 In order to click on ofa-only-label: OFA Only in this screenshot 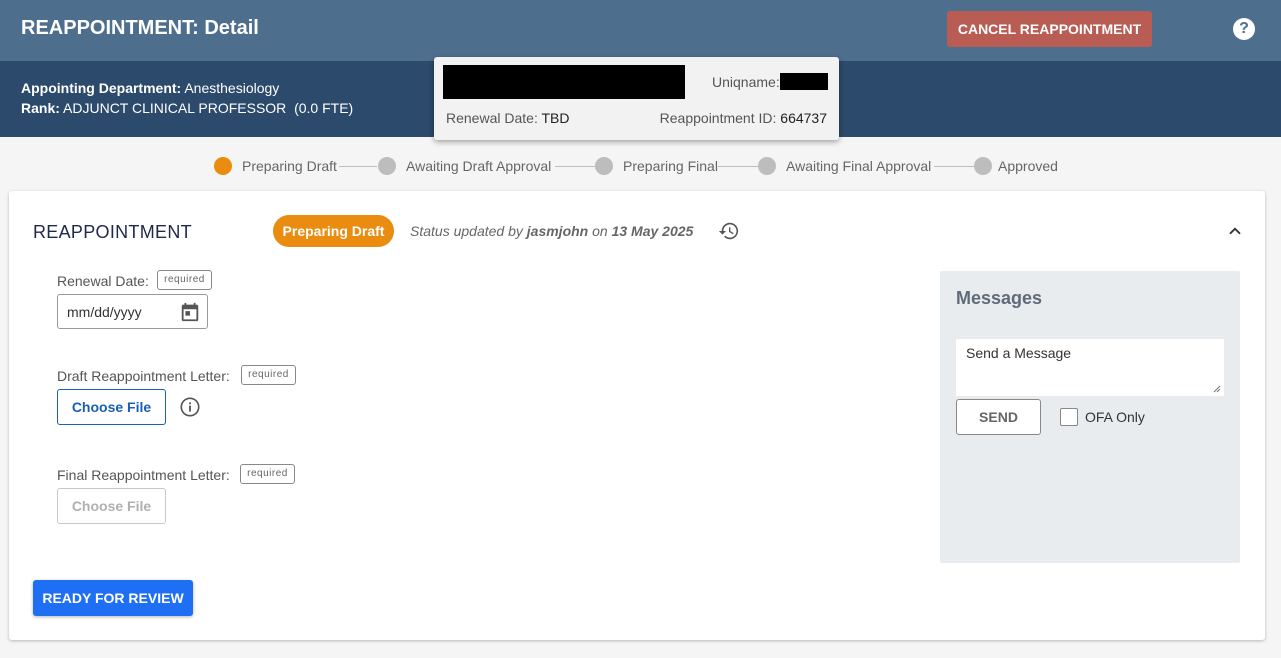, I will do `click(1115, 417)`.